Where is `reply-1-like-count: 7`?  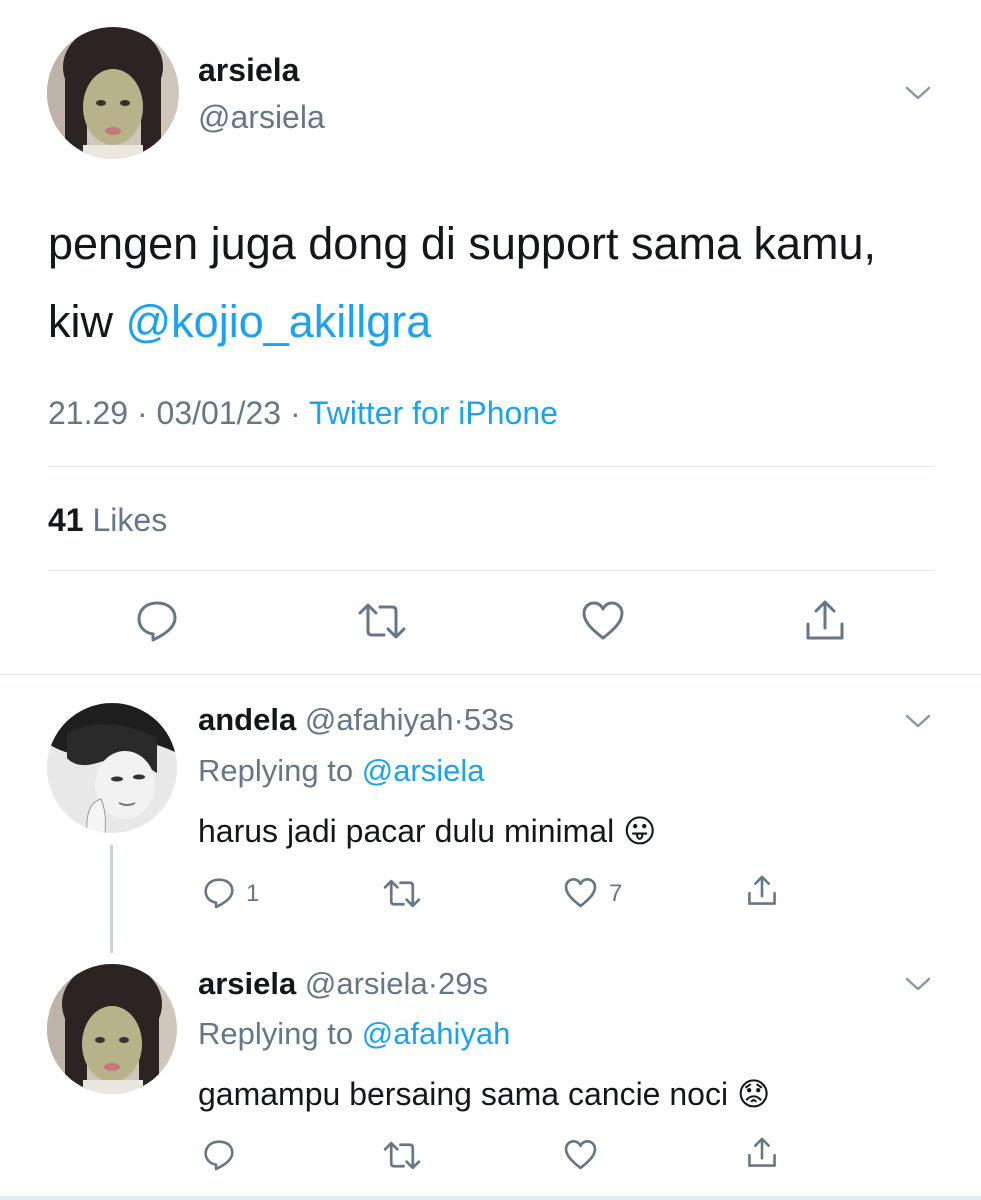 reply-1-like-count: 7 is located at coordinates (616, 893).